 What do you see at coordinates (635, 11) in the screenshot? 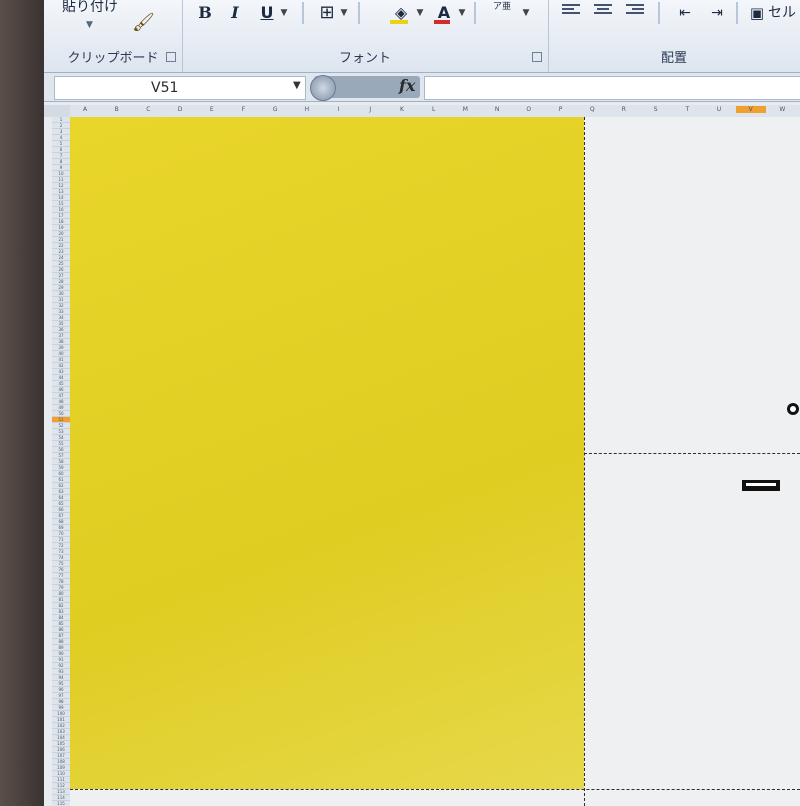
I see `align-right-icon` at bounding box center [635, 11].